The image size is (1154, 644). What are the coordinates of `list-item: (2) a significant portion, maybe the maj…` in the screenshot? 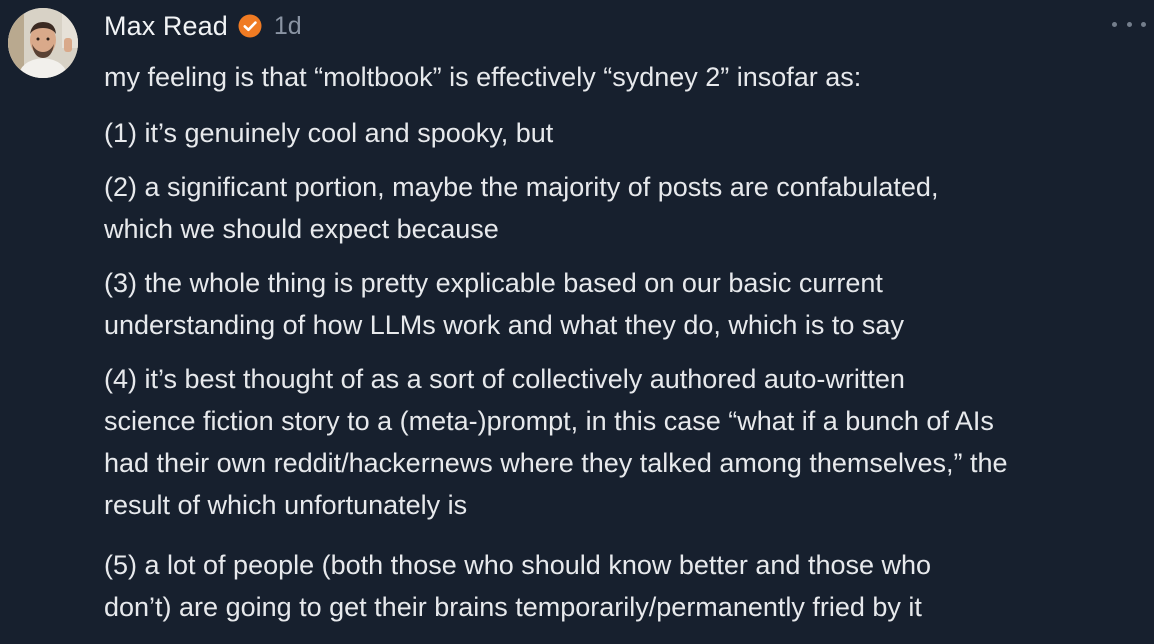 It's located at (626, 208).